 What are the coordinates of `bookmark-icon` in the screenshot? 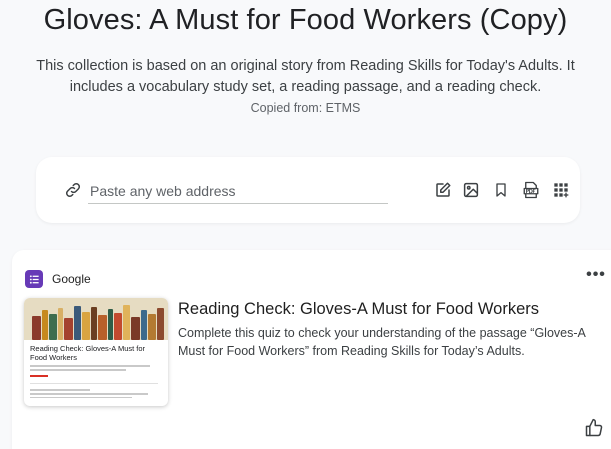 It's located at (501, 190).